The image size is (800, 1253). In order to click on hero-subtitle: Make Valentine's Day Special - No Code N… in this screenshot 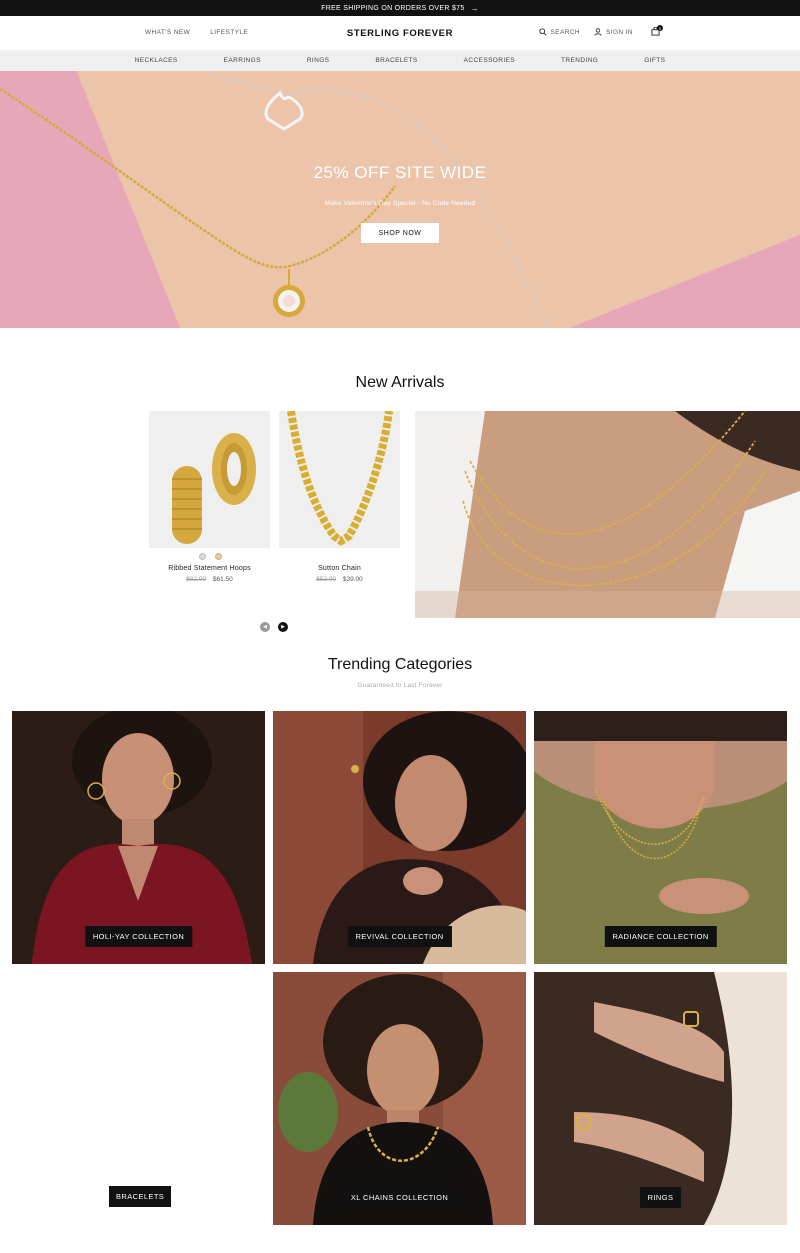, I will do `click(400, 203)`.